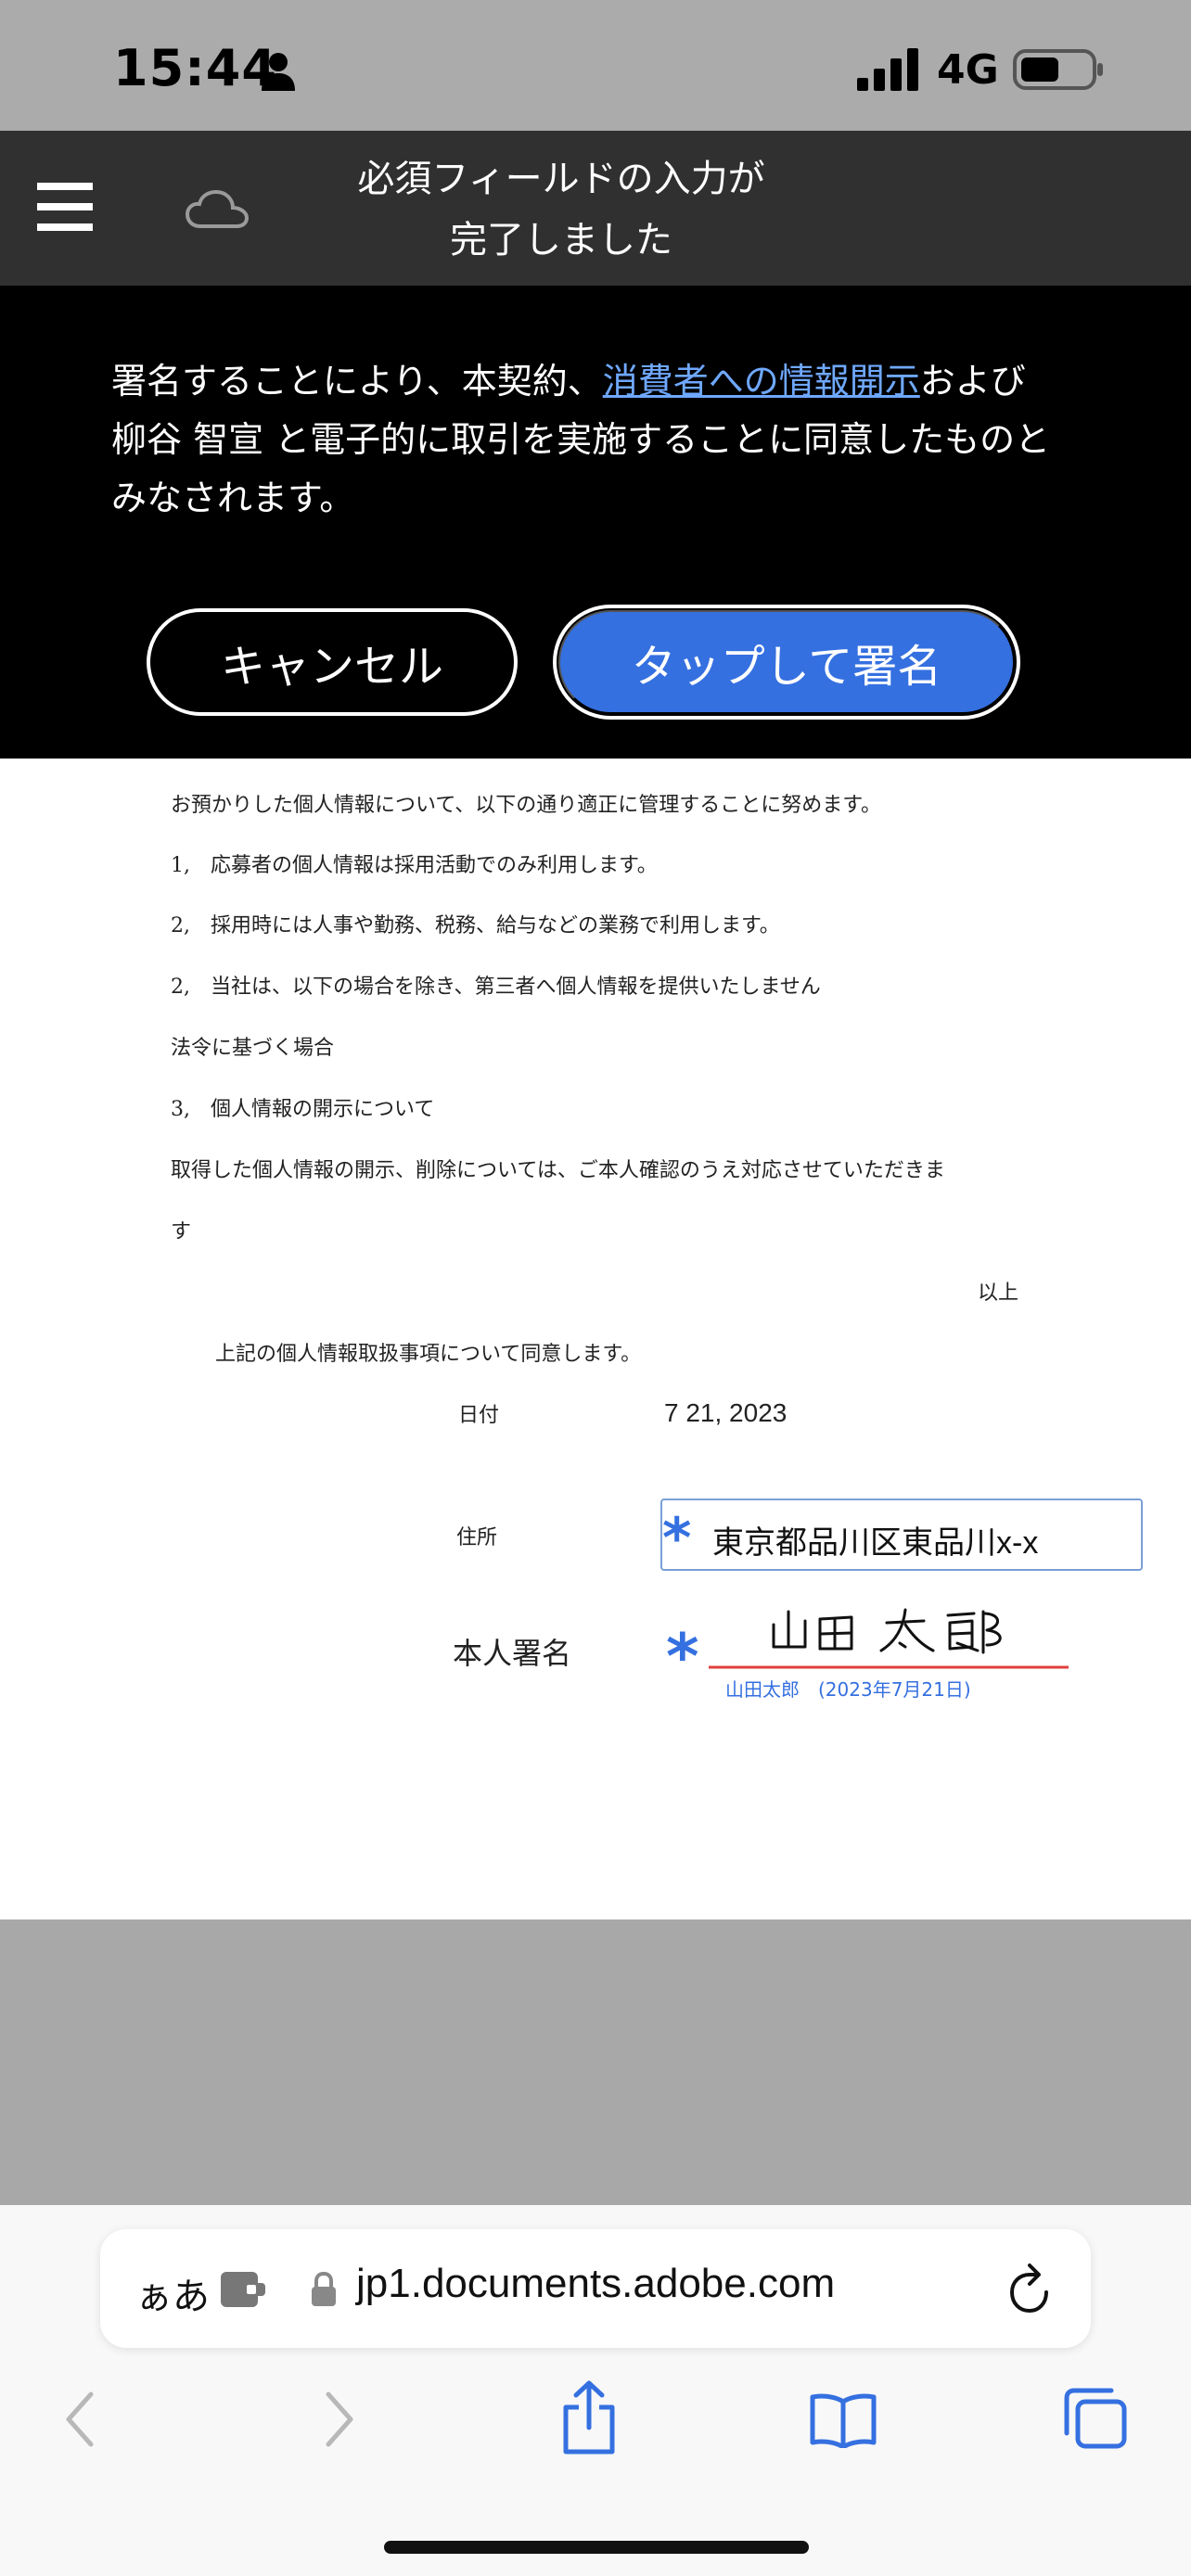  Describe the element at coordinates (79, 2419) in the screenshot. I see `back-icon` at that location.